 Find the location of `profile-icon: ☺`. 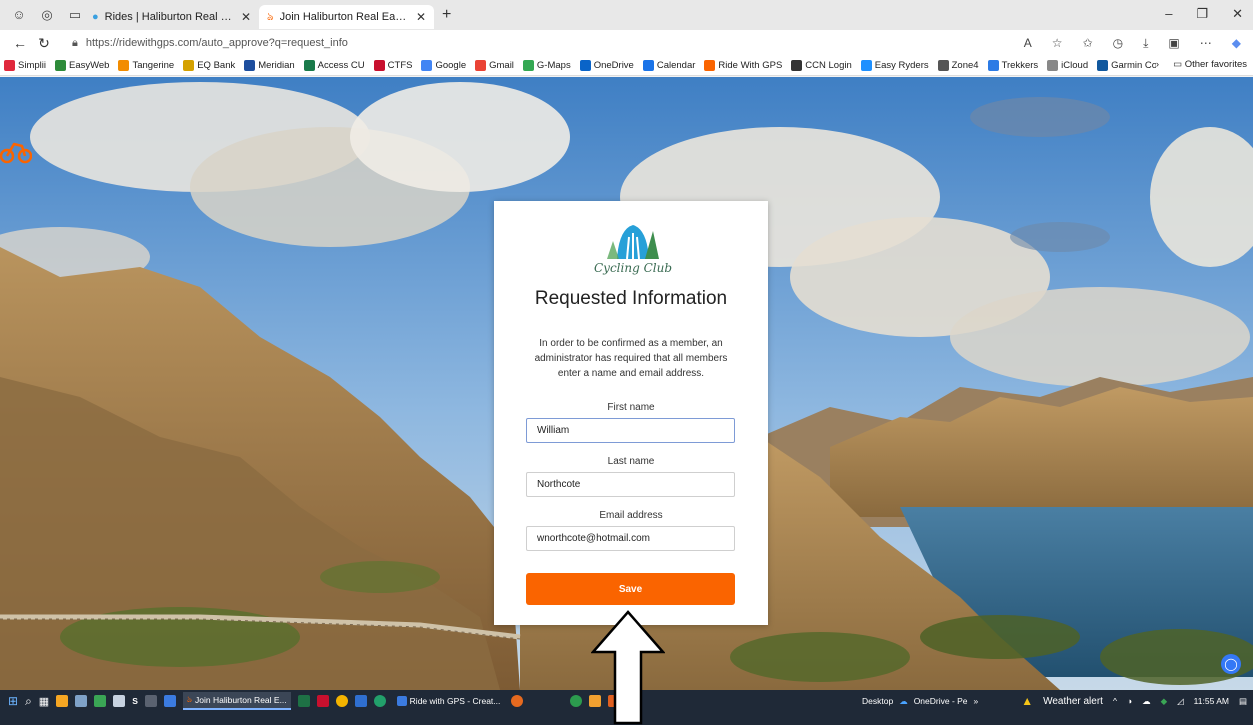

profile-icon: ☺ is located at coordinates (19, 15).